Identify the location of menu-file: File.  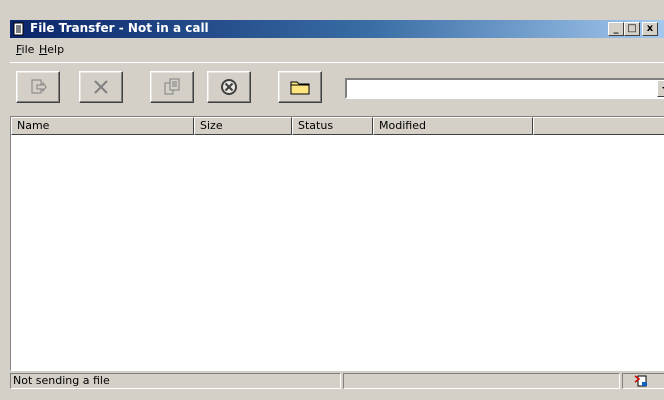
(25, 49).